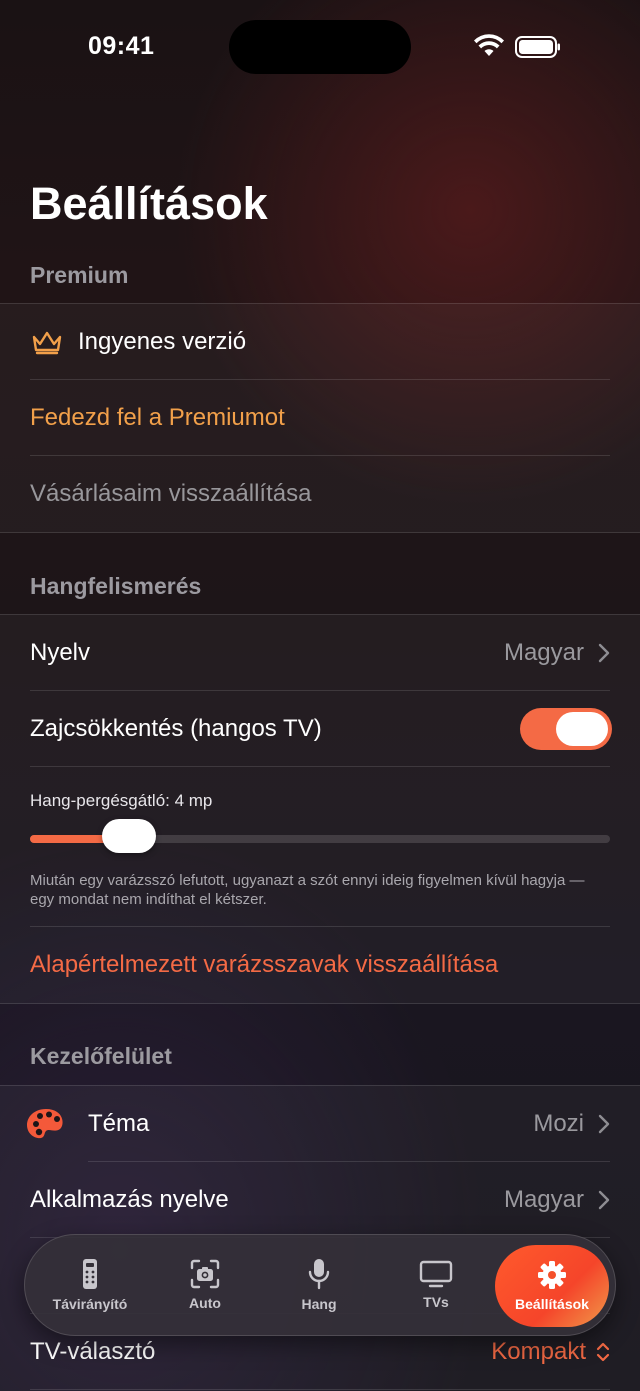 The width and height of the screenshot is (640, 1391). I want to click on tab-auto-label: Auto, so click(205, 1303).